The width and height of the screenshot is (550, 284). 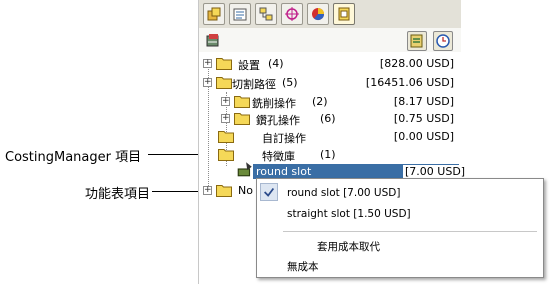 What do you see at coordinates (423, 136) in the screenshot?
I see `tree-item-cost: [0.00 USD]` at bounding box center [423, 136].